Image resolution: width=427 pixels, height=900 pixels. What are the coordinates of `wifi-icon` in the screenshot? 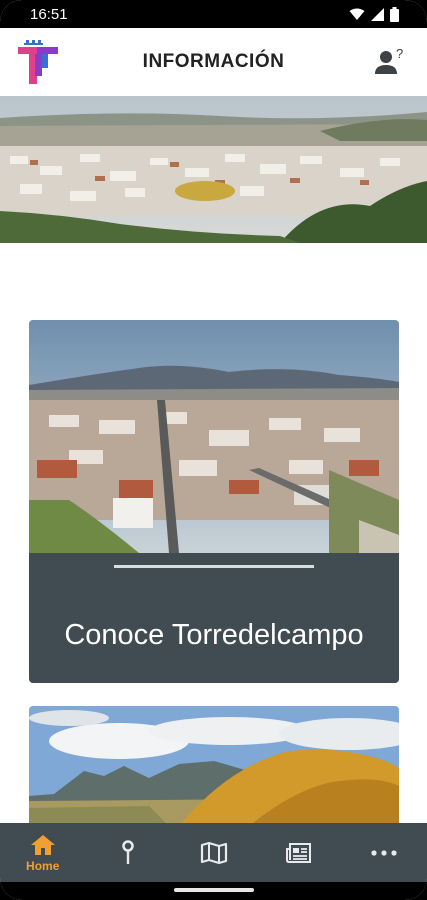 It's located at (357, 14).